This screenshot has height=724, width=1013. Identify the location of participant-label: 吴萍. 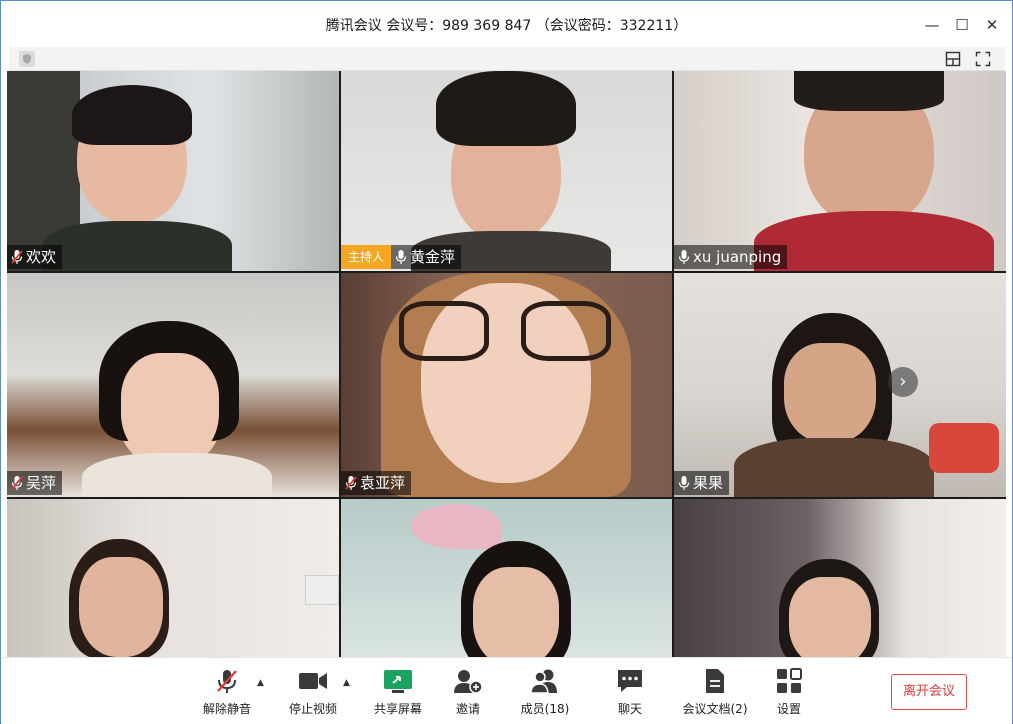
(35, 483).